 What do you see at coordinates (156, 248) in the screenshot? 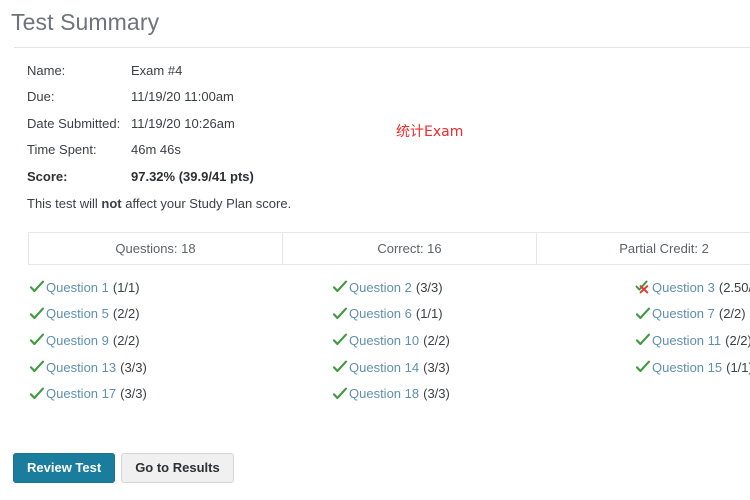
I see `stat-cell: Questions: 18` at bounding box center [156, 248].